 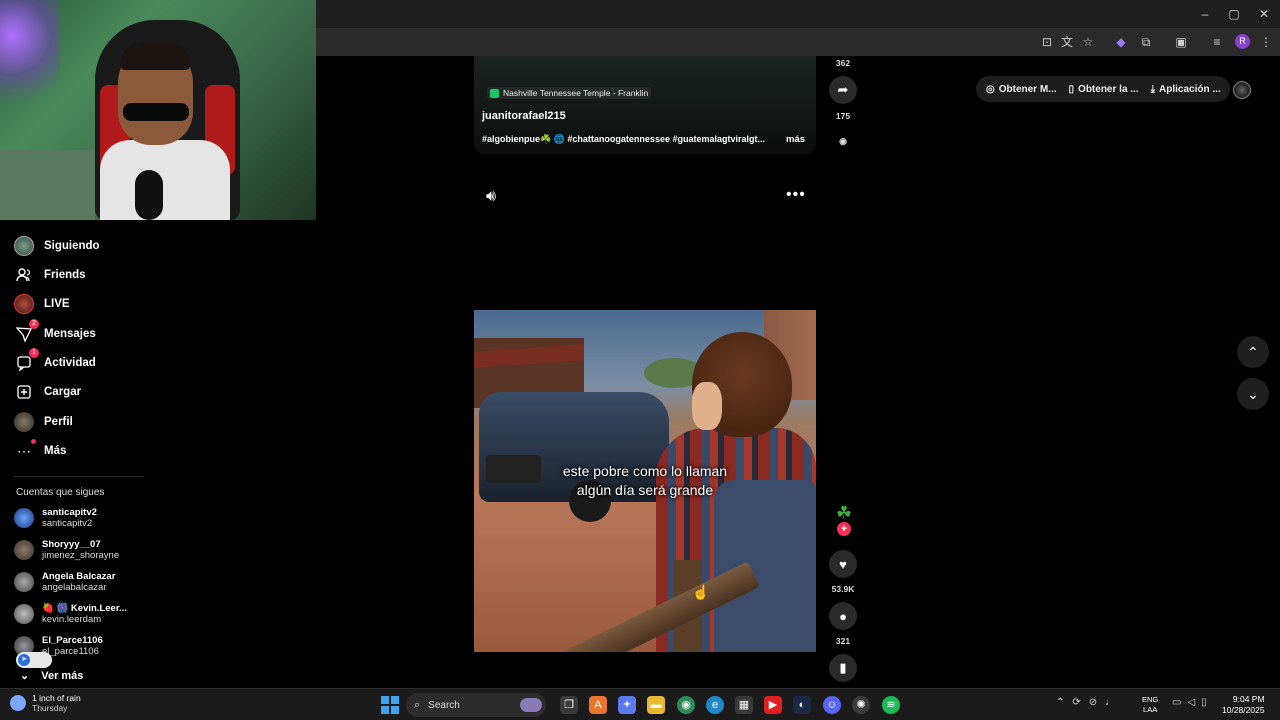 I want to click on task-view-icon: ❐, so click(x=569, y=705).